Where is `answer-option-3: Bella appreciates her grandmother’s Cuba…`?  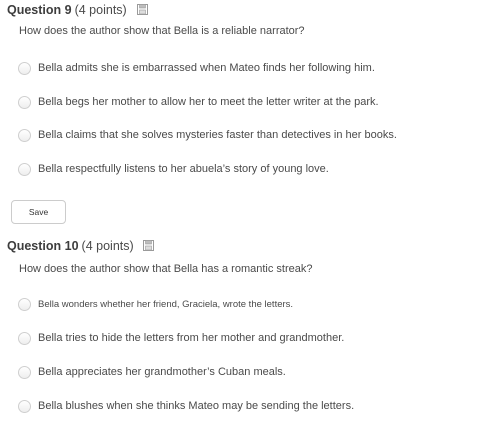
answer-option-3: Bella appreciates her grandmother’s Cuba… is located at coordinates (152, 372).